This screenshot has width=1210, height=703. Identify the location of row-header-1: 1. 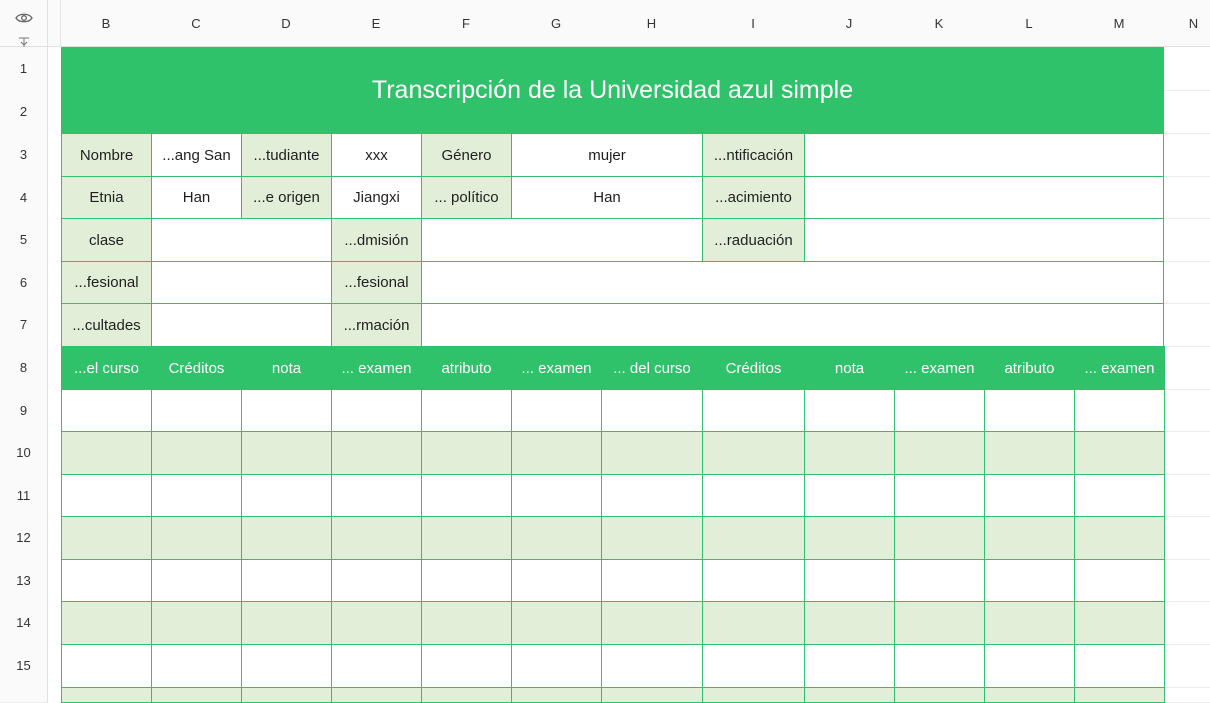
(24, 69).